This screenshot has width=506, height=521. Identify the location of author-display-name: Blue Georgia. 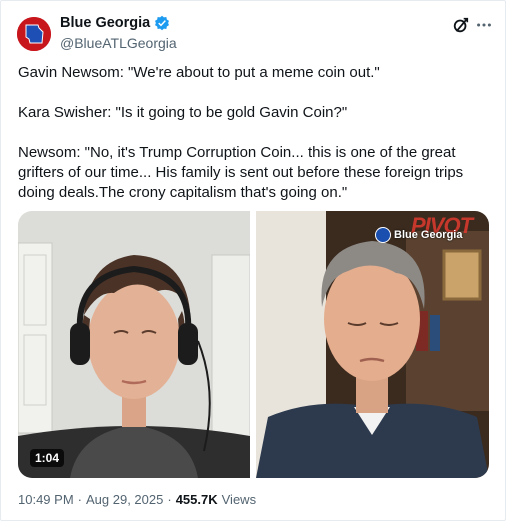
(105, 23).